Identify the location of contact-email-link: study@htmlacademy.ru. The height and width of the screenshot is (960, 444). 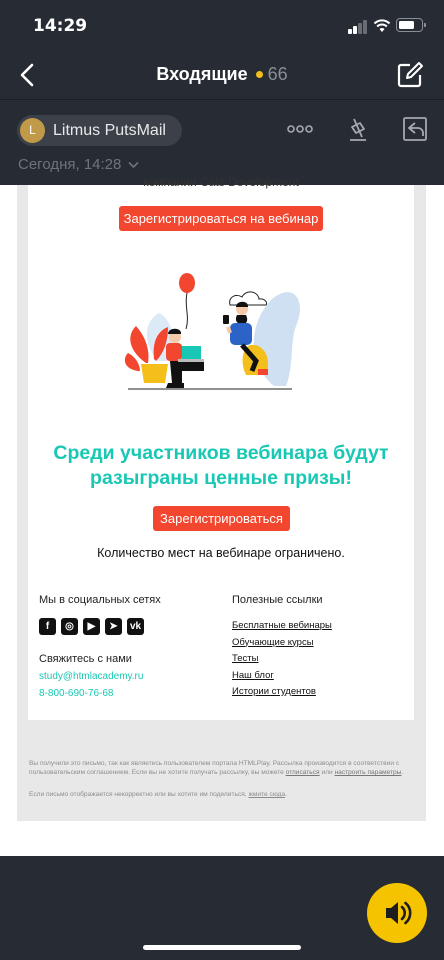
(91, 676).